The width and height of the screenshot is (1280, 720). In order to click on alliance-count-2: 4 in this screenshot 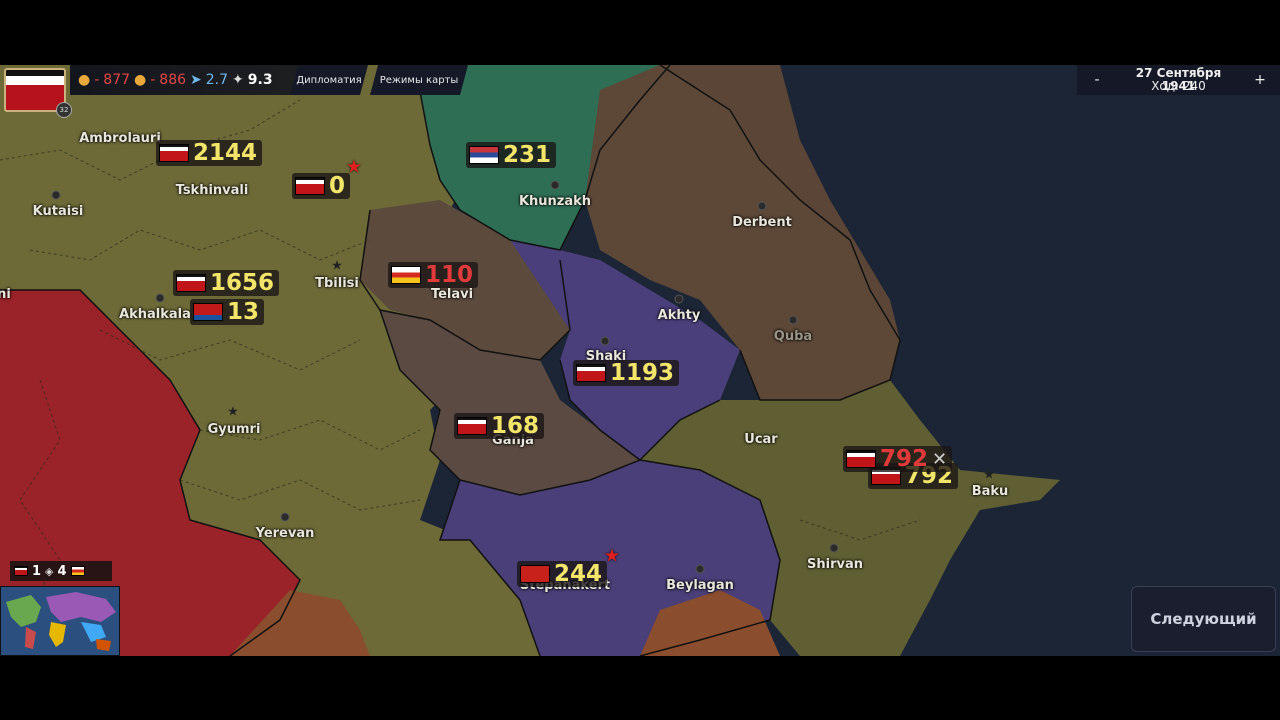, I will do `click(62, 571)`.